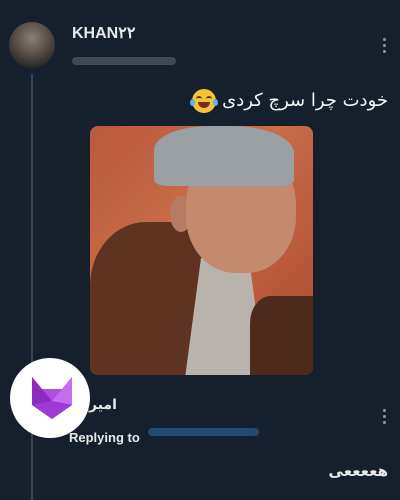 The image size is (400, 500). Describe the element at coordinates (281, 335) in the screenshot. I see `photo-jacket-right` at that location.